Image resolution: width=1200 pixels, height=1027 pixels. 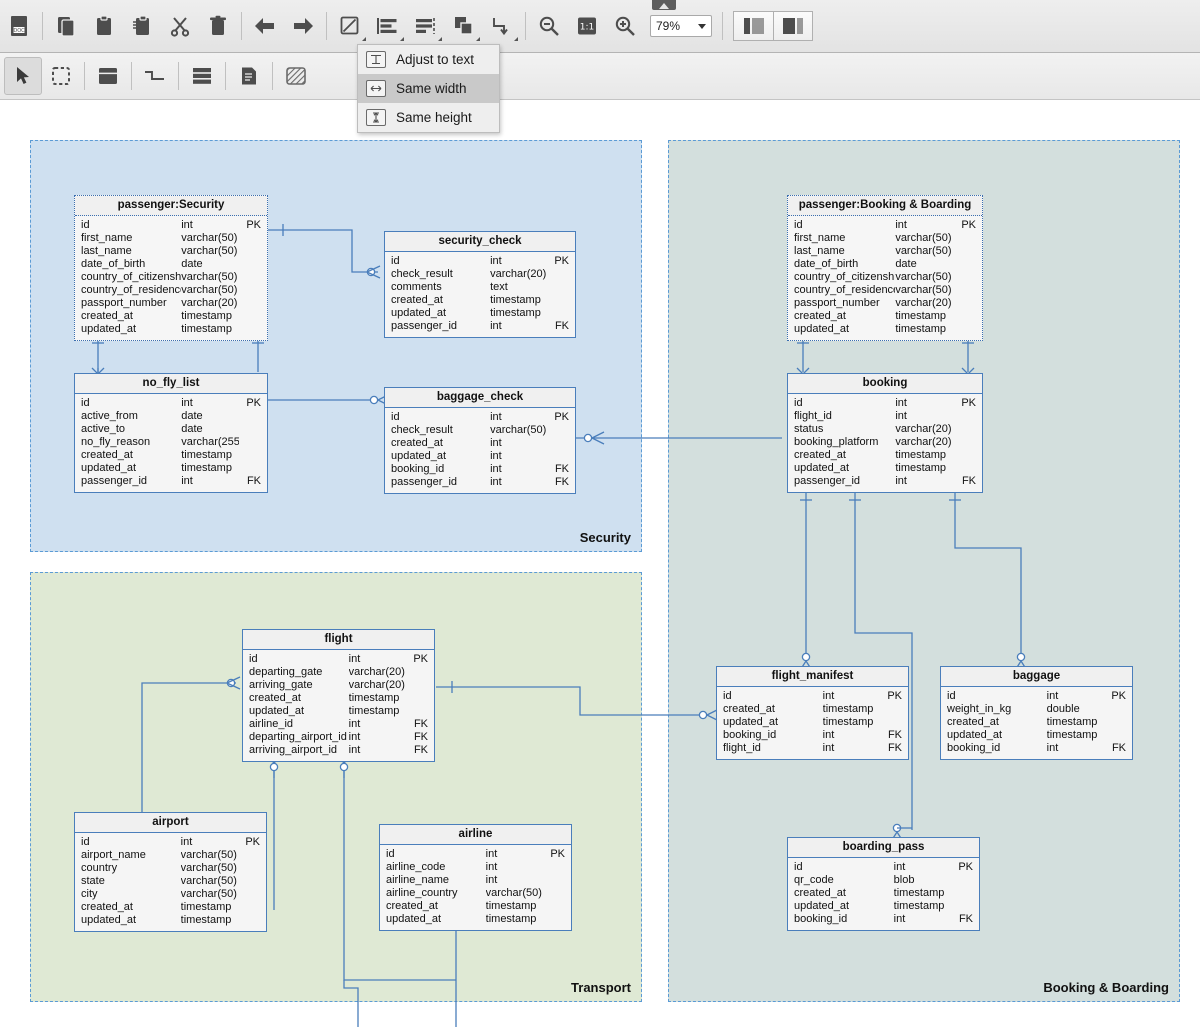 What do you see at coordinates (338, 640) in the screenshot?
I see `table-title: flight` at bounding box center [338, 640].